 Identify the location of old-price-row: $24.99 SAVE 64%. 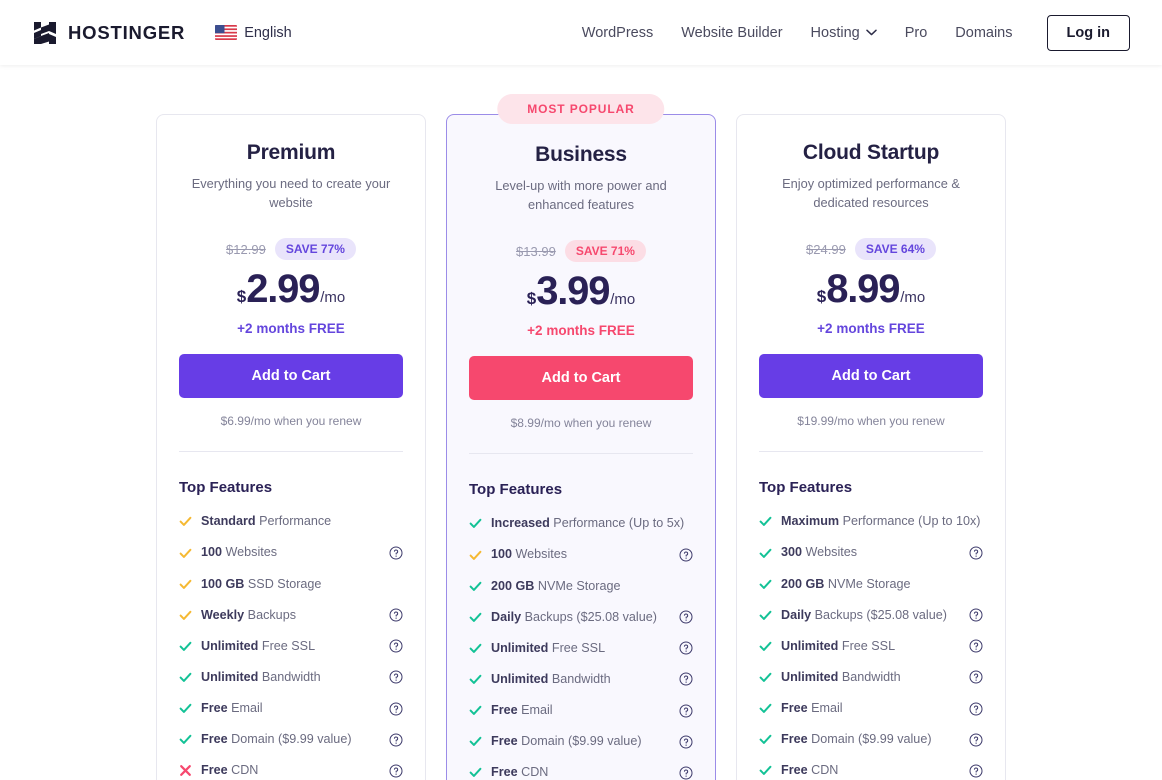
(871, 249).